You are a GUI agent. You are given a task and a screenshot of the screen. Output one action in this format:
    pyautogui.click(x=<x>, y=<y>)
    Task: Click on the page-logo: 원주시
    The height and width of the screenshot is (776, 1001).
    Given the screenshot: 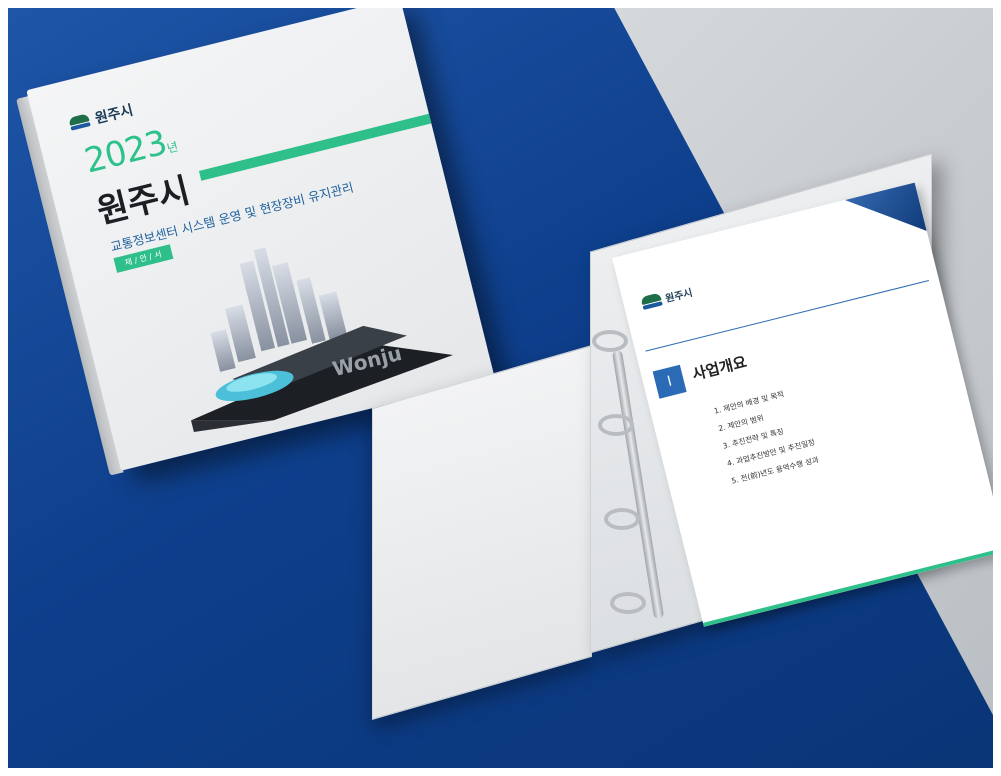 What is the action you would take?
    pyautogui.click(x=667, y=297)
    